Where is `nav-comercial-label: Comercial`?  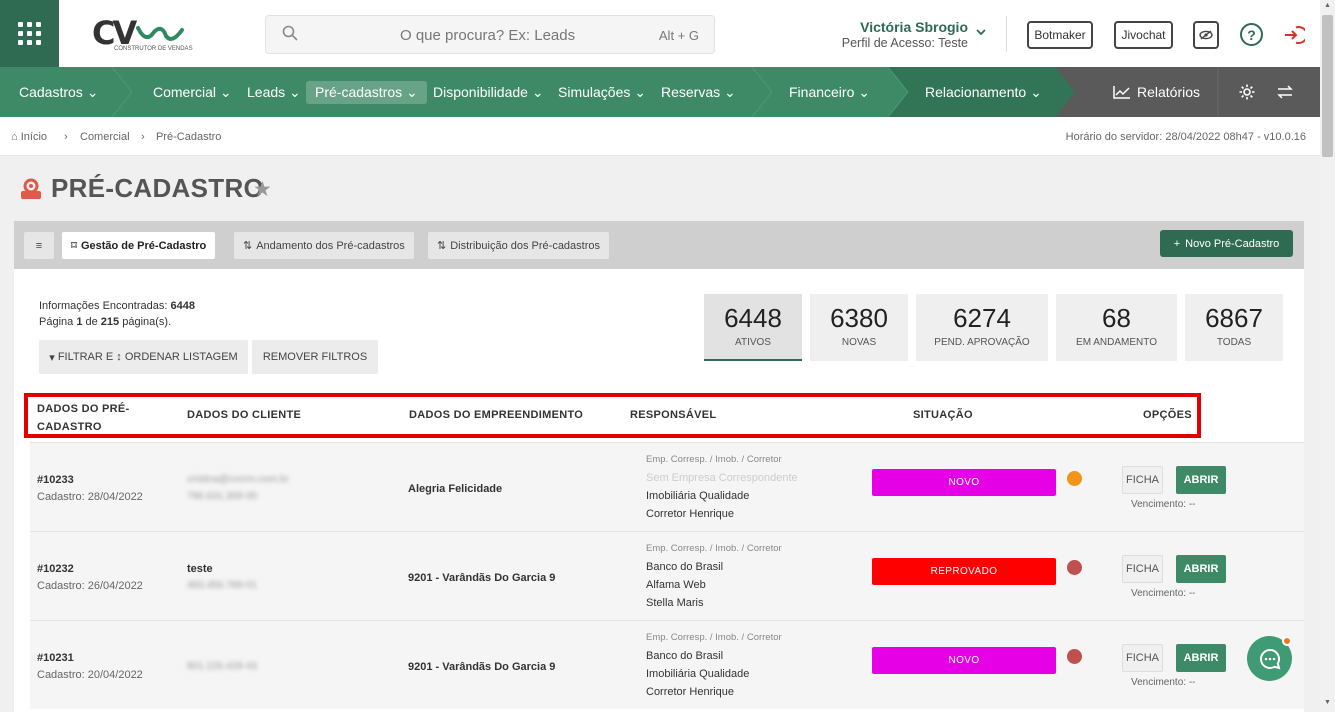
nav-comercial-label: Comercial is located at coordinates (185, 92).